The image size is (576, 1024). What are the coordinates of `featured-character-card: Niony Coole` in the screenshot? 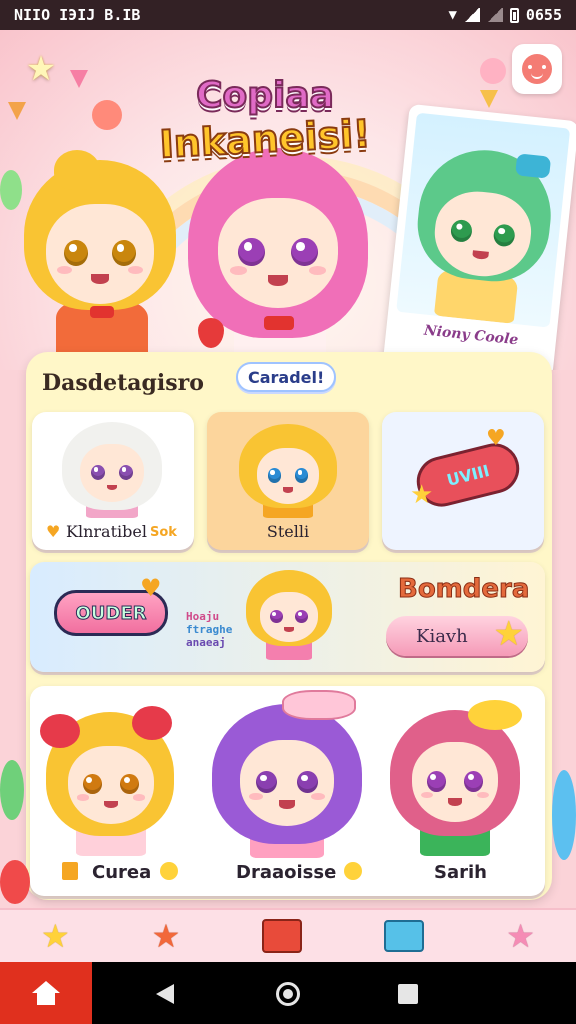 It's located at (479, 236).